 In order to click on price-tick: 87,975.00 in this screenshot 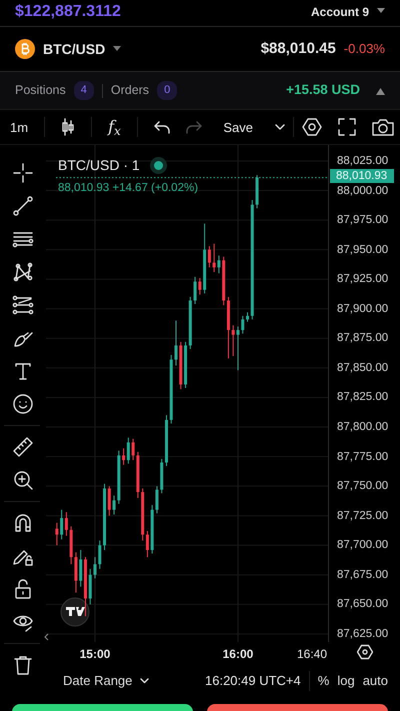, I will do `click(362, 220)`.